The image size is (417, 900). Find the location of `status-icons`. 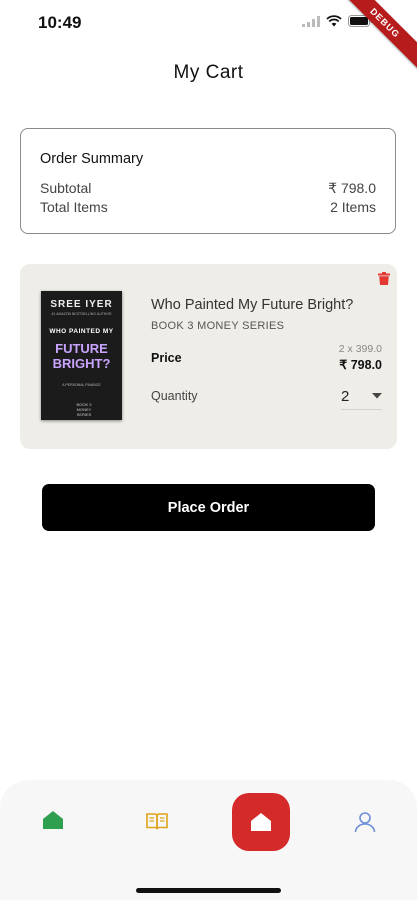

status-icons is located at coordinates (337, 21).